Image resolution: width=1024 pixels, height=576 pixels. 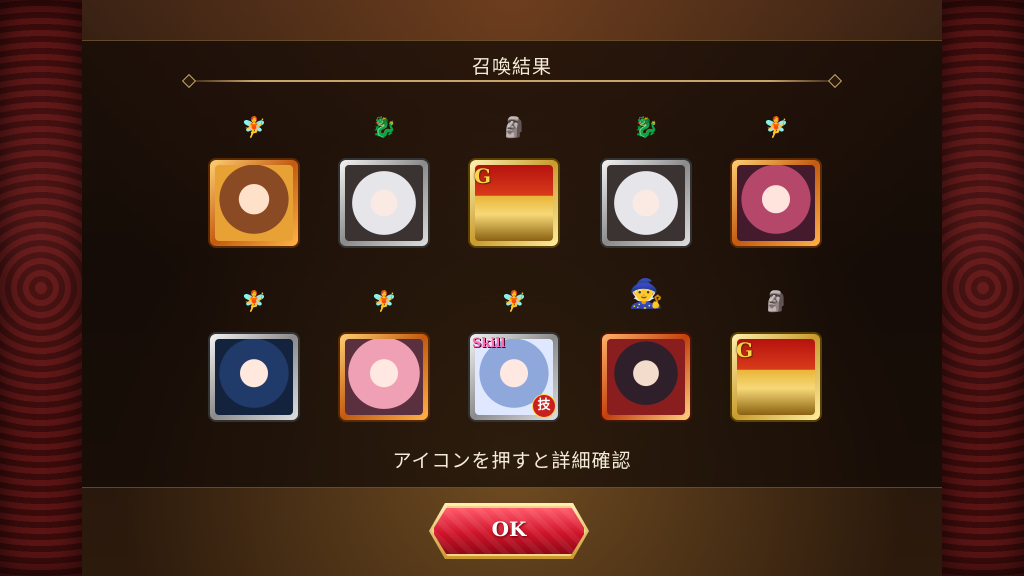 I want to click on result-slot-4: 🐉, so click(x=646, y=182).